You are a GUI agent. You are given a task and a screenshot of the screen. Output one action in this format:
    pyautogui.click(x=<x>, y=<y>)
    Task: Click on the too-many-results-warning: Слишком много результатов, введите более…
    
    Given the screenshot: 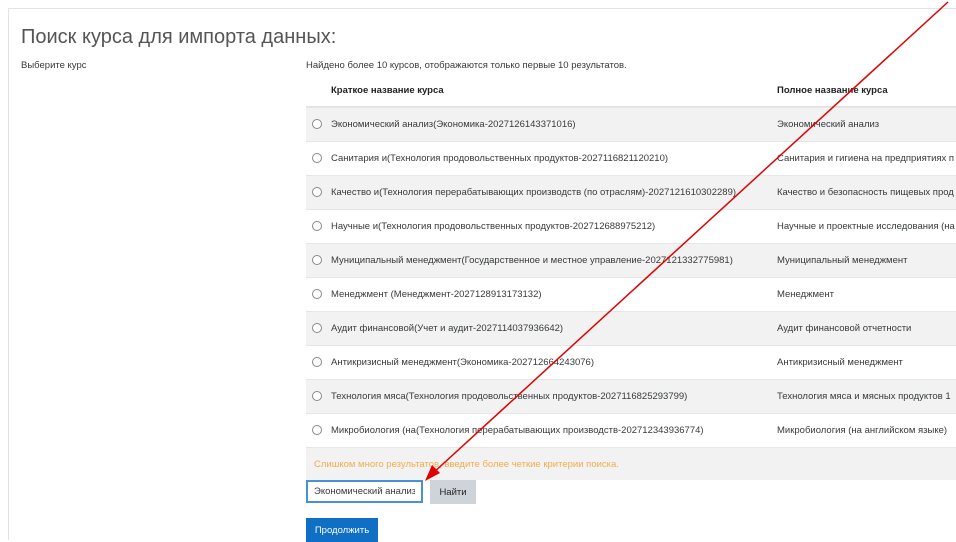 What is the action you would take?
    pyautogui.click(x=631, y=463)
    